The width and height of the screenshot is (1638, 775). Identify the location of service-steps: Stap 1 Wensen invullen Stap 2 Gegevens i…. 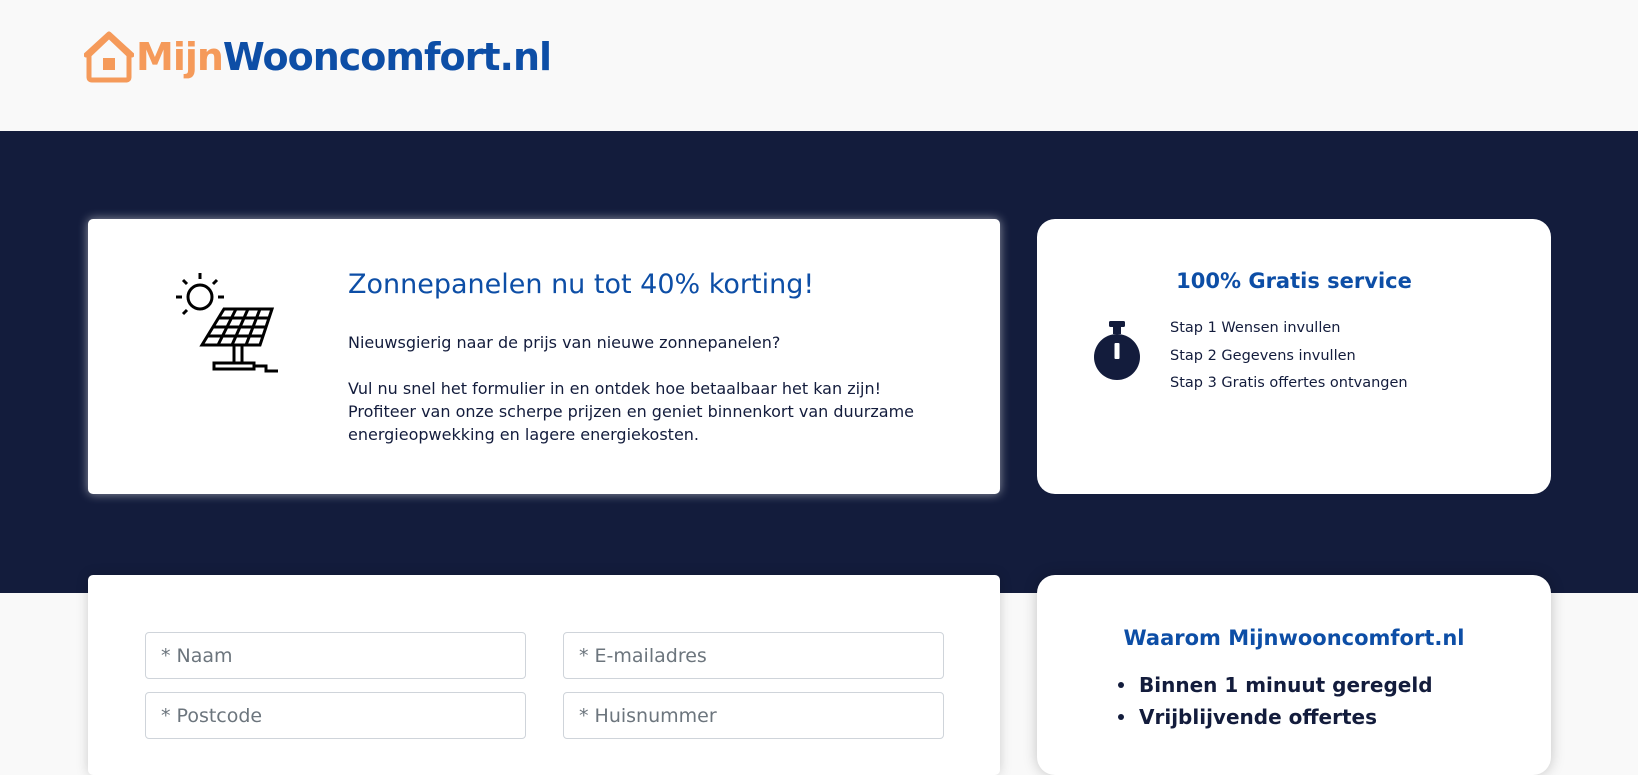
(1289, 356).